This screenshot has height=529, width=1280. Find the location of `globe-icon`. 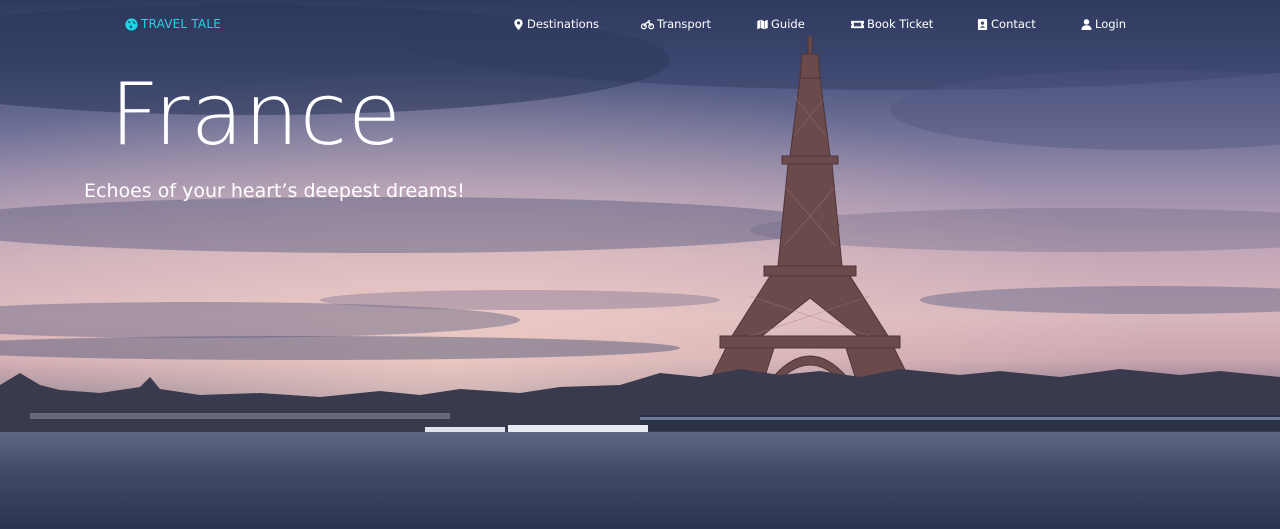

globe-icon is located at coordinates (131, 24).